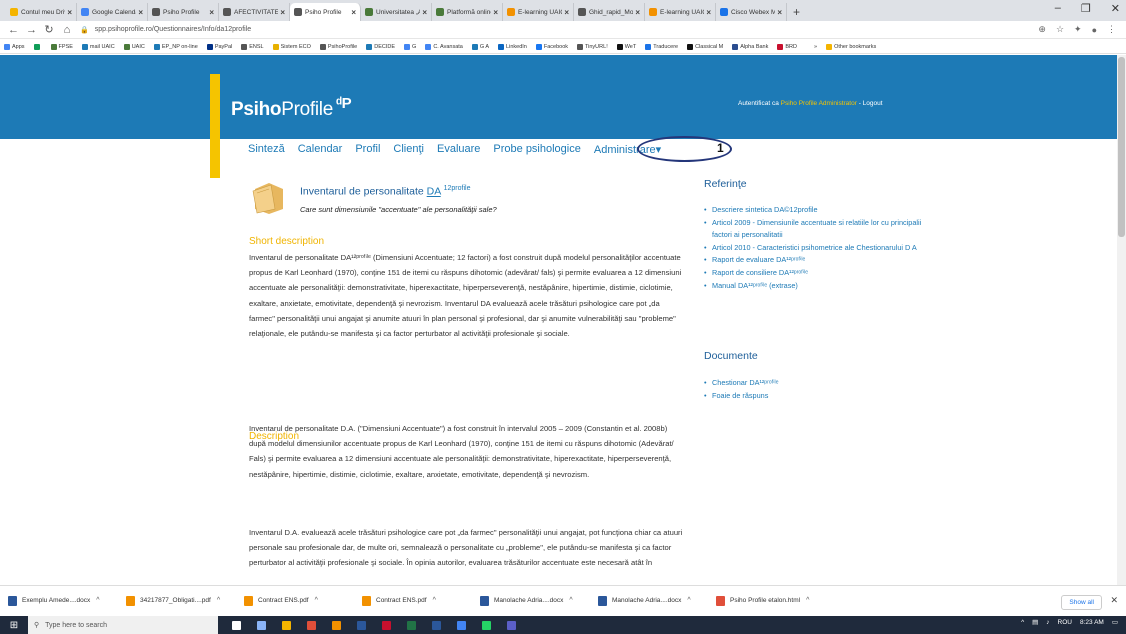 This screenshot has height=634, width=1126. What do you see at coordinates (1035, 622) in the screenshot?
I see `network-icon: ▤` at bounding box center [1035, 622].